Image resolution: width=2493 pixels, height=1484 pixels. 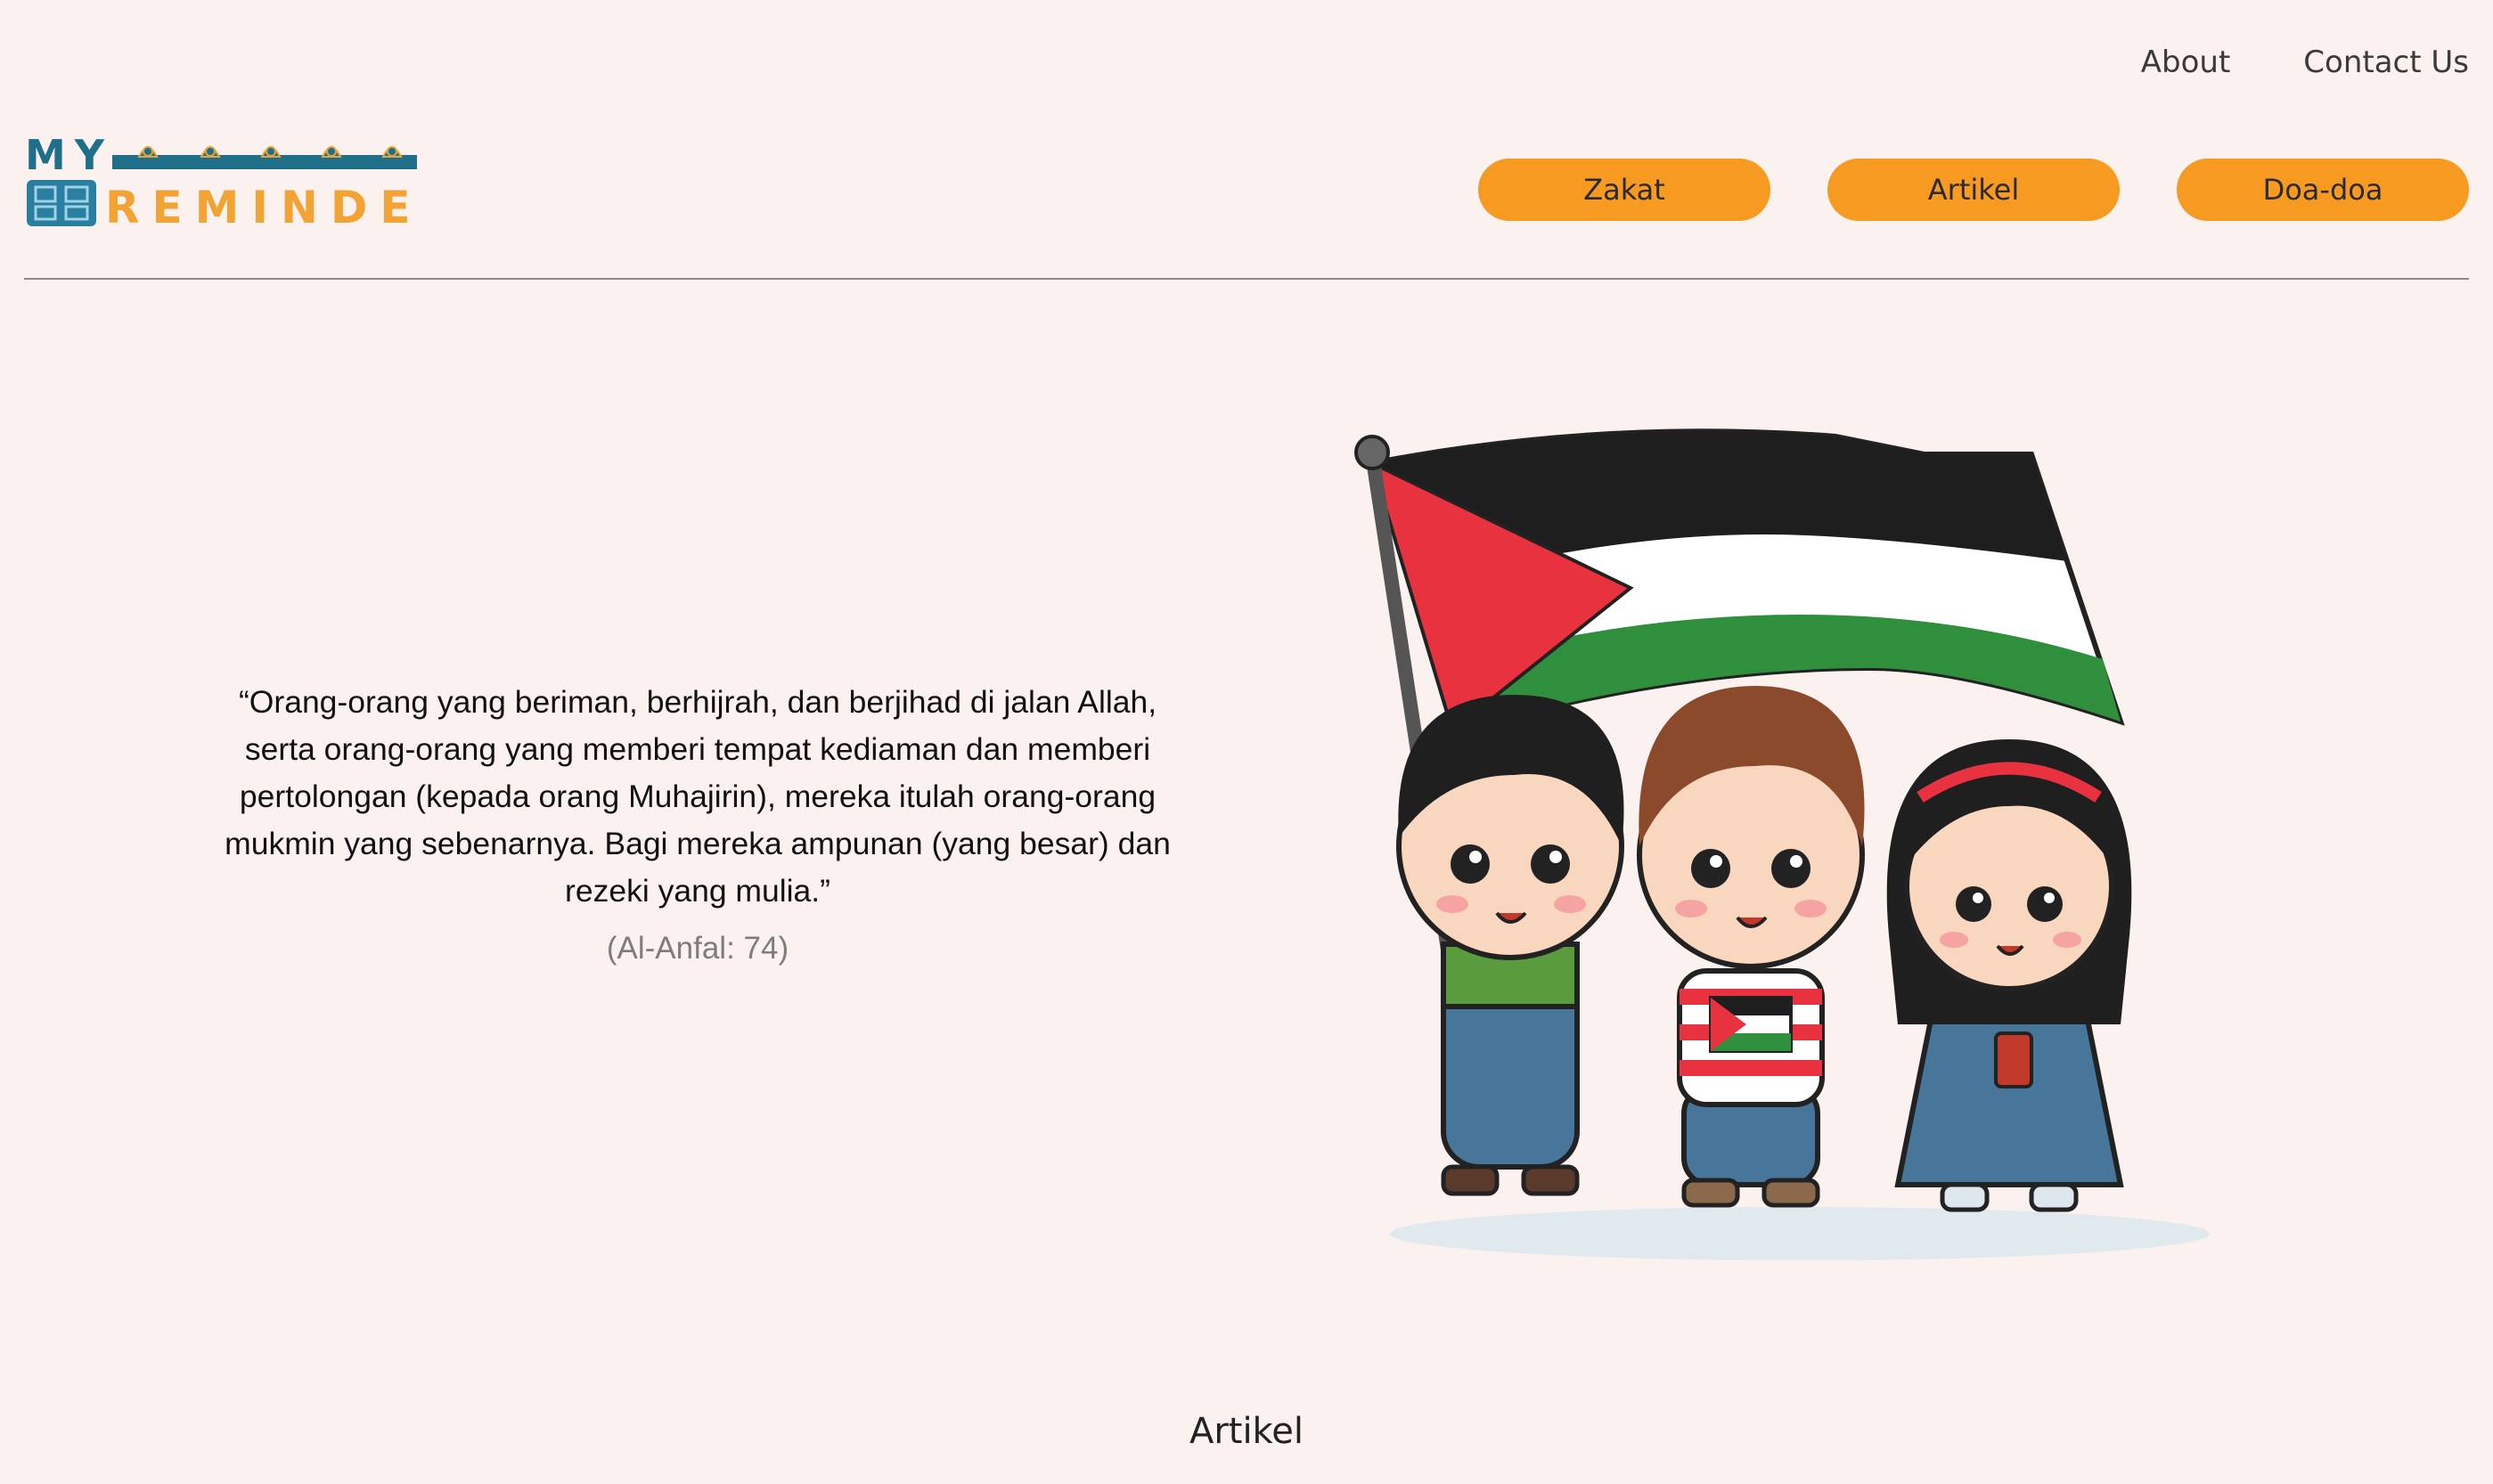 I want to click on my-reminder-logo: MY REMINDER, so click(x=226, y=181).